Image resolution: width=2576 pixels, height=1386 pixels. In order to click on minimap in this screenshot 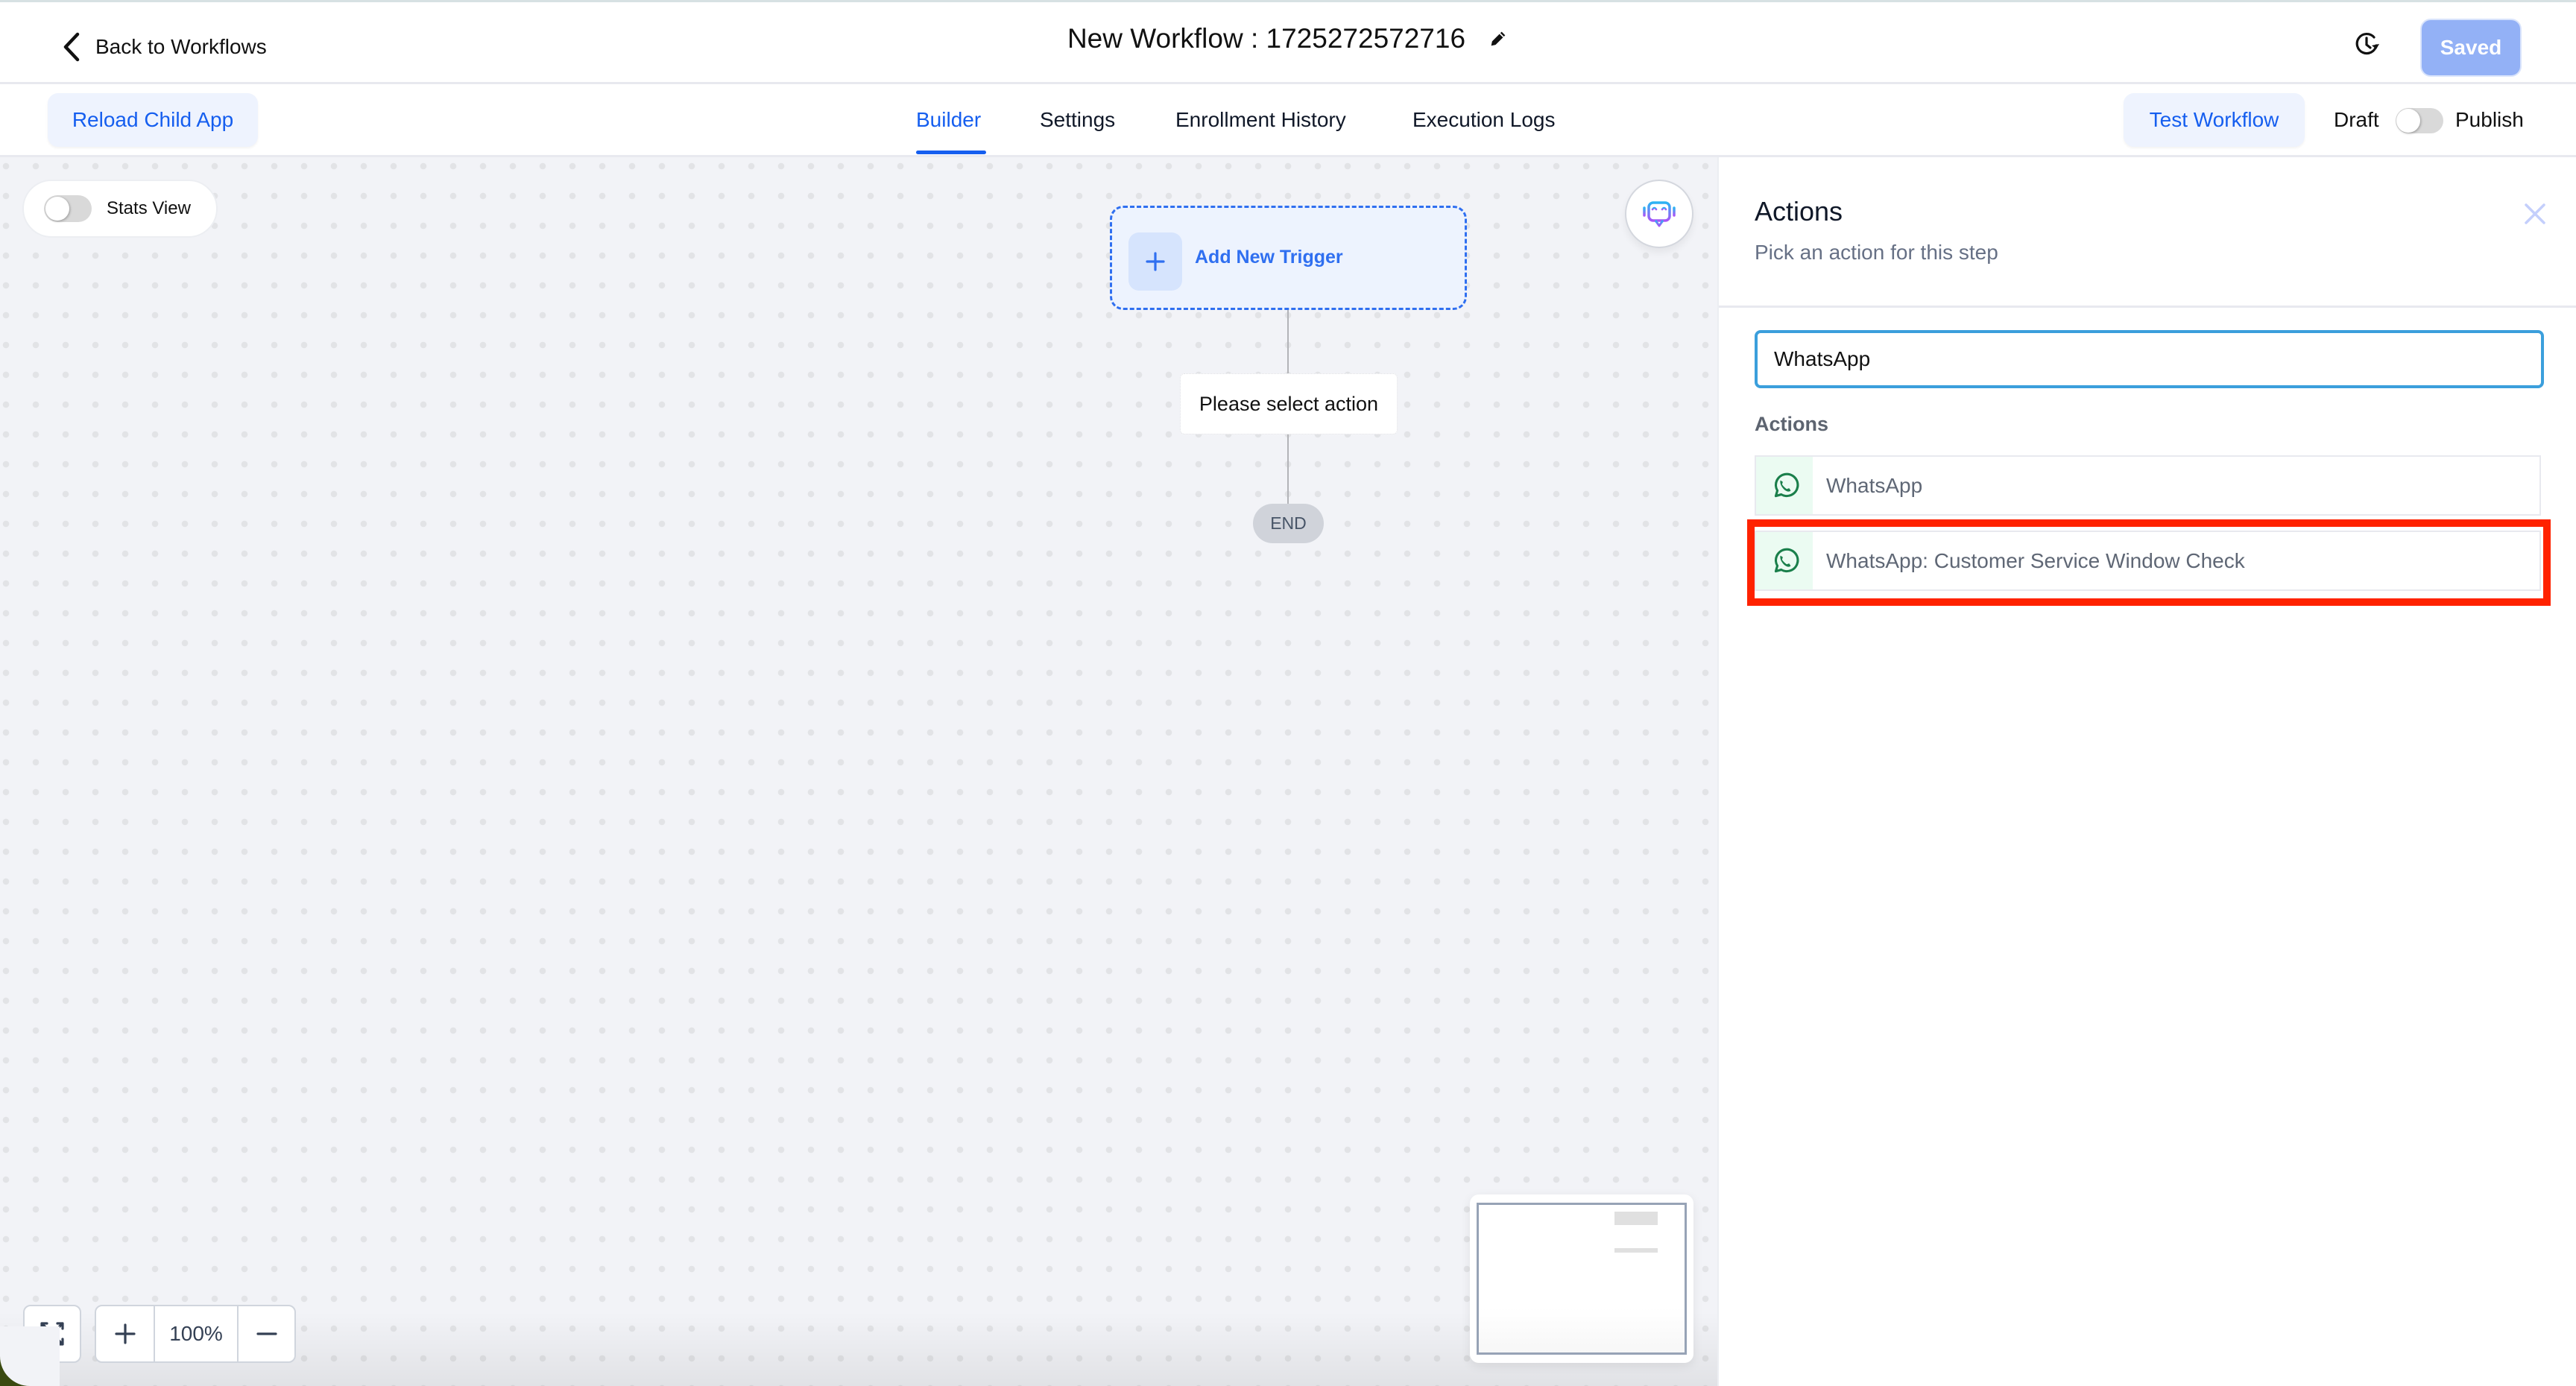, I will do `click(1581, 1278)`.